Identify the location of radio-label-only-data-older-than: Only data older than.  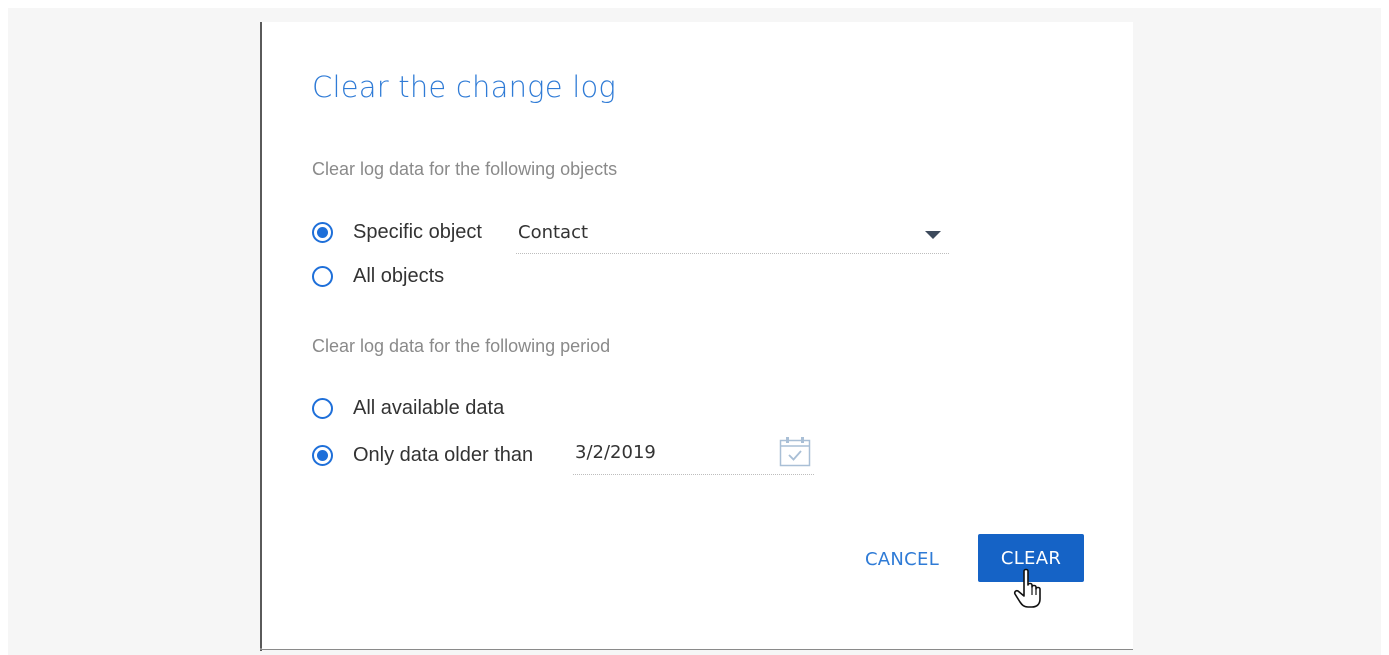
(443, 454).